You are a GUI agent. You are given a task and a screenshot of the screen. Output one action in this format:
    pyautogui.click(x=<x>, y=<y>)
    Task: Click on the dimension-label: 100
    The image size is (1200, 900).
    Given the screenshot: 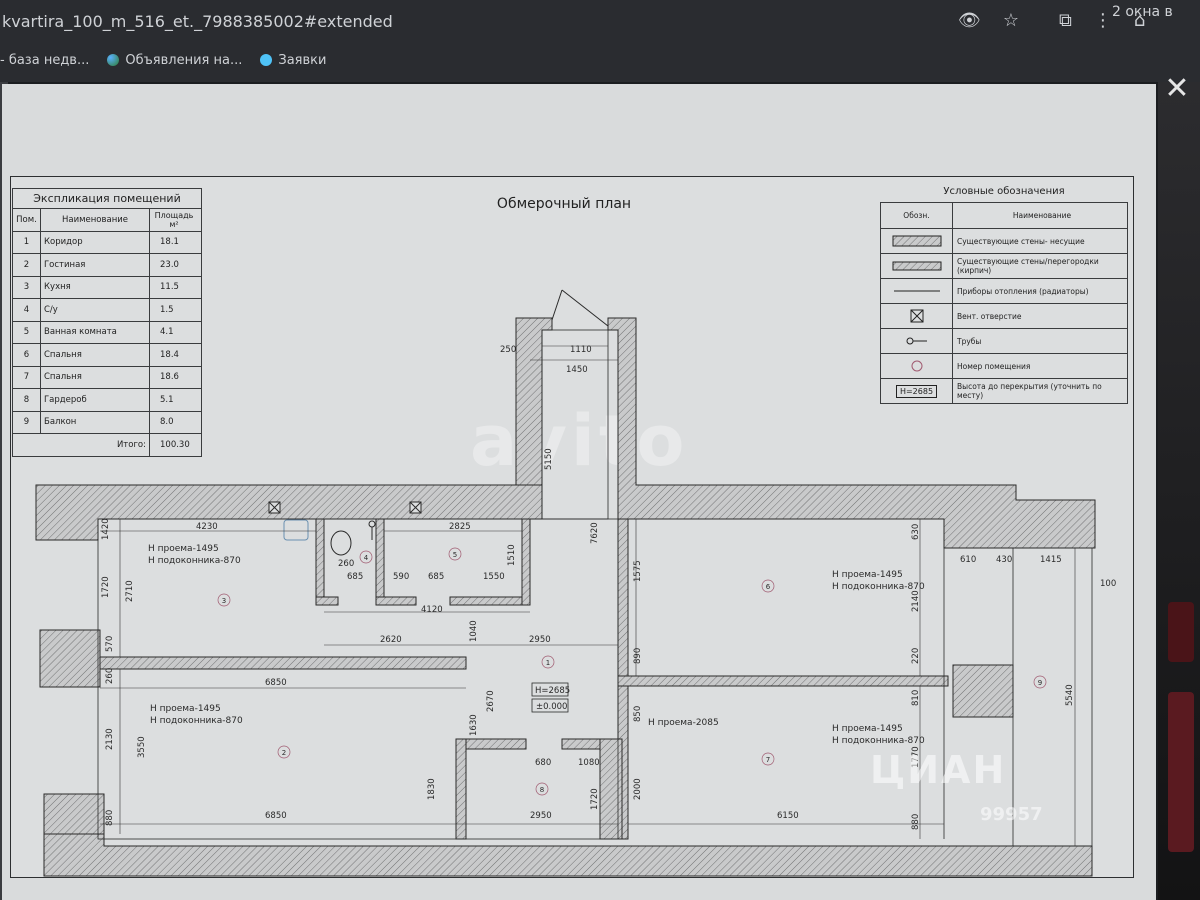 What is the action you would take?
    pyautogui.click(x=1108, y=584)
    